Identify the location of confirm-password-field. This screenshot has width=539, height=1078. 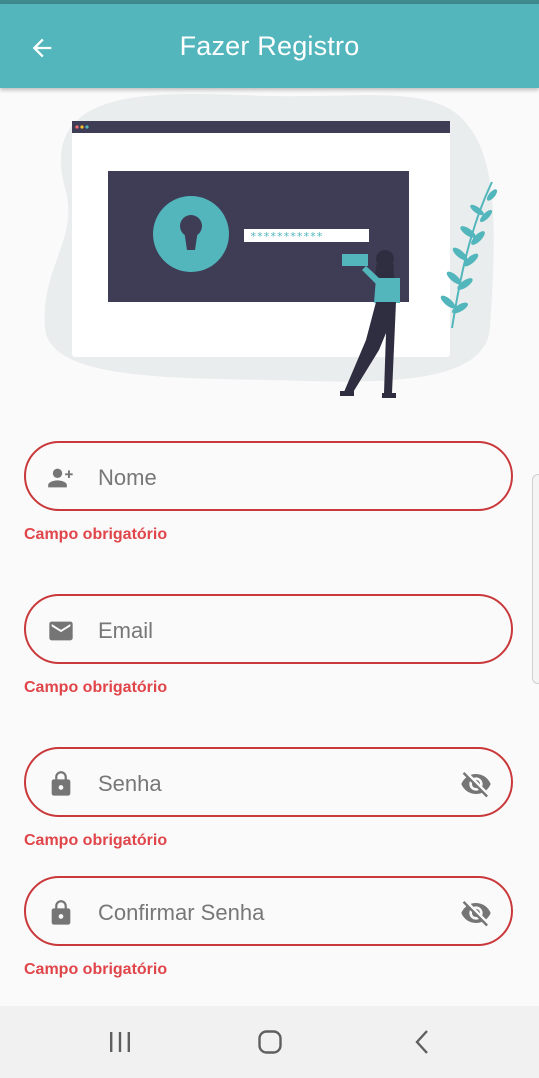
(268, 911).